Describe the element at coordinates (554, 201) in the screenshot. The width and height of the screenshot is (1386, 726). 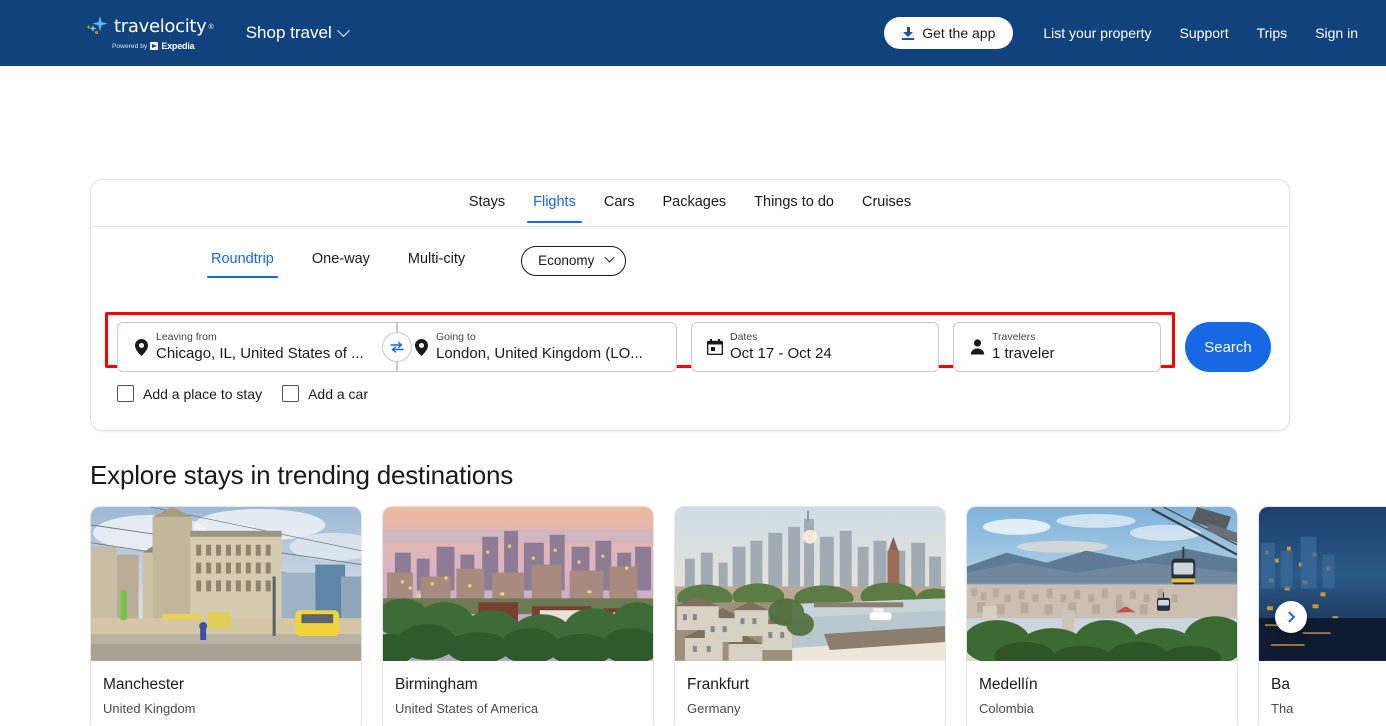
I see `tab-flights: Flights` at that location.